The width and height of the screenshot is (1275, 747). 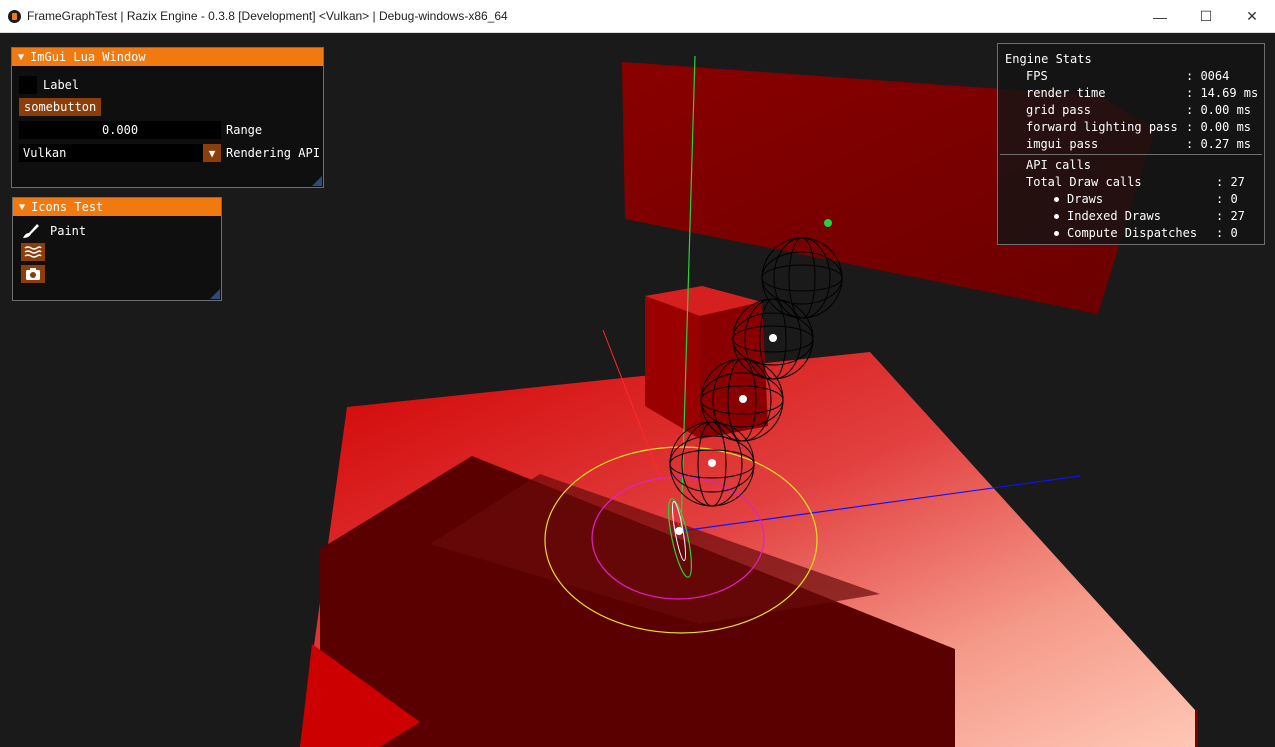 I want to click on stat-row: grid pass : 0.00 ms, so click(x=1138, y=110).